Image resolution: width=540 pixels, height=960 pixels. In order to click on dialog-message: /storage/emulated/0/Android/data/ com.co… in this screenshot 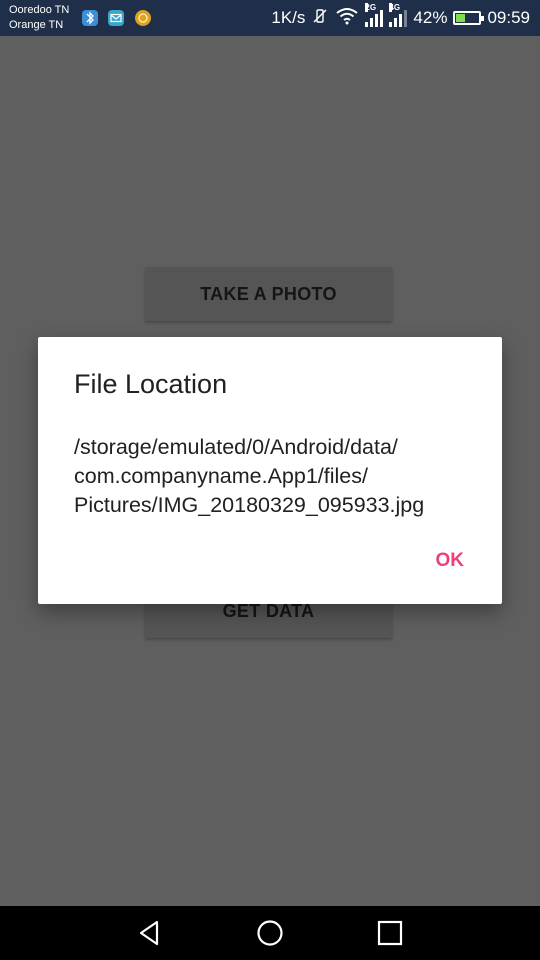, I will do `click(249, 476)`.